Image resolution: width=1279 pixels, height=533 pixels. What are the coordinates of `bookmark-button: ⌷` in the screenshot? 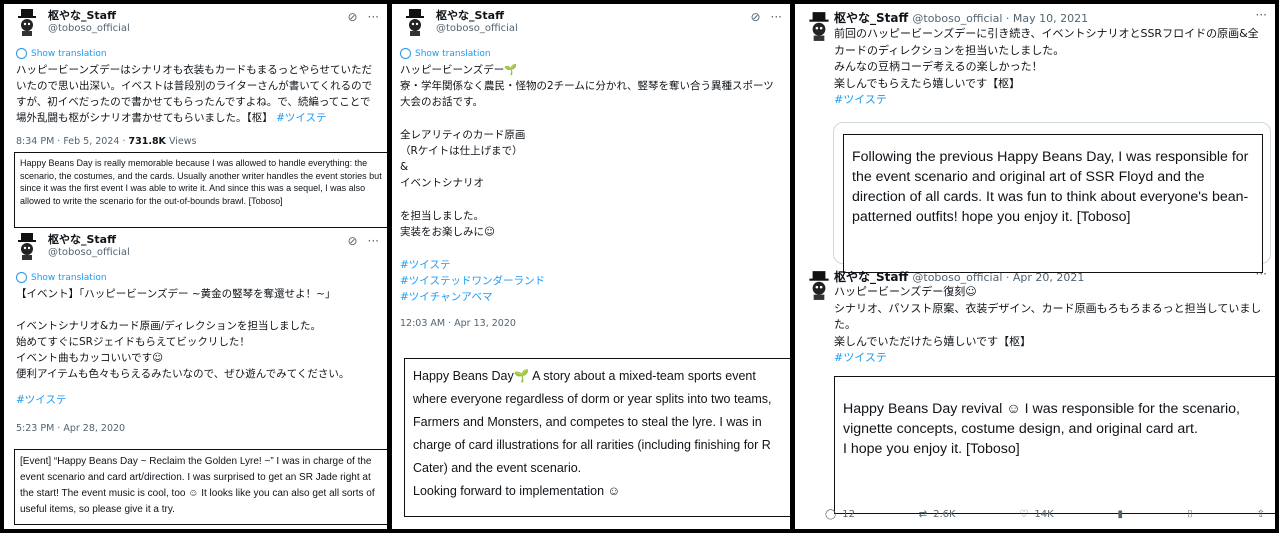 It's located at (1190, 514).